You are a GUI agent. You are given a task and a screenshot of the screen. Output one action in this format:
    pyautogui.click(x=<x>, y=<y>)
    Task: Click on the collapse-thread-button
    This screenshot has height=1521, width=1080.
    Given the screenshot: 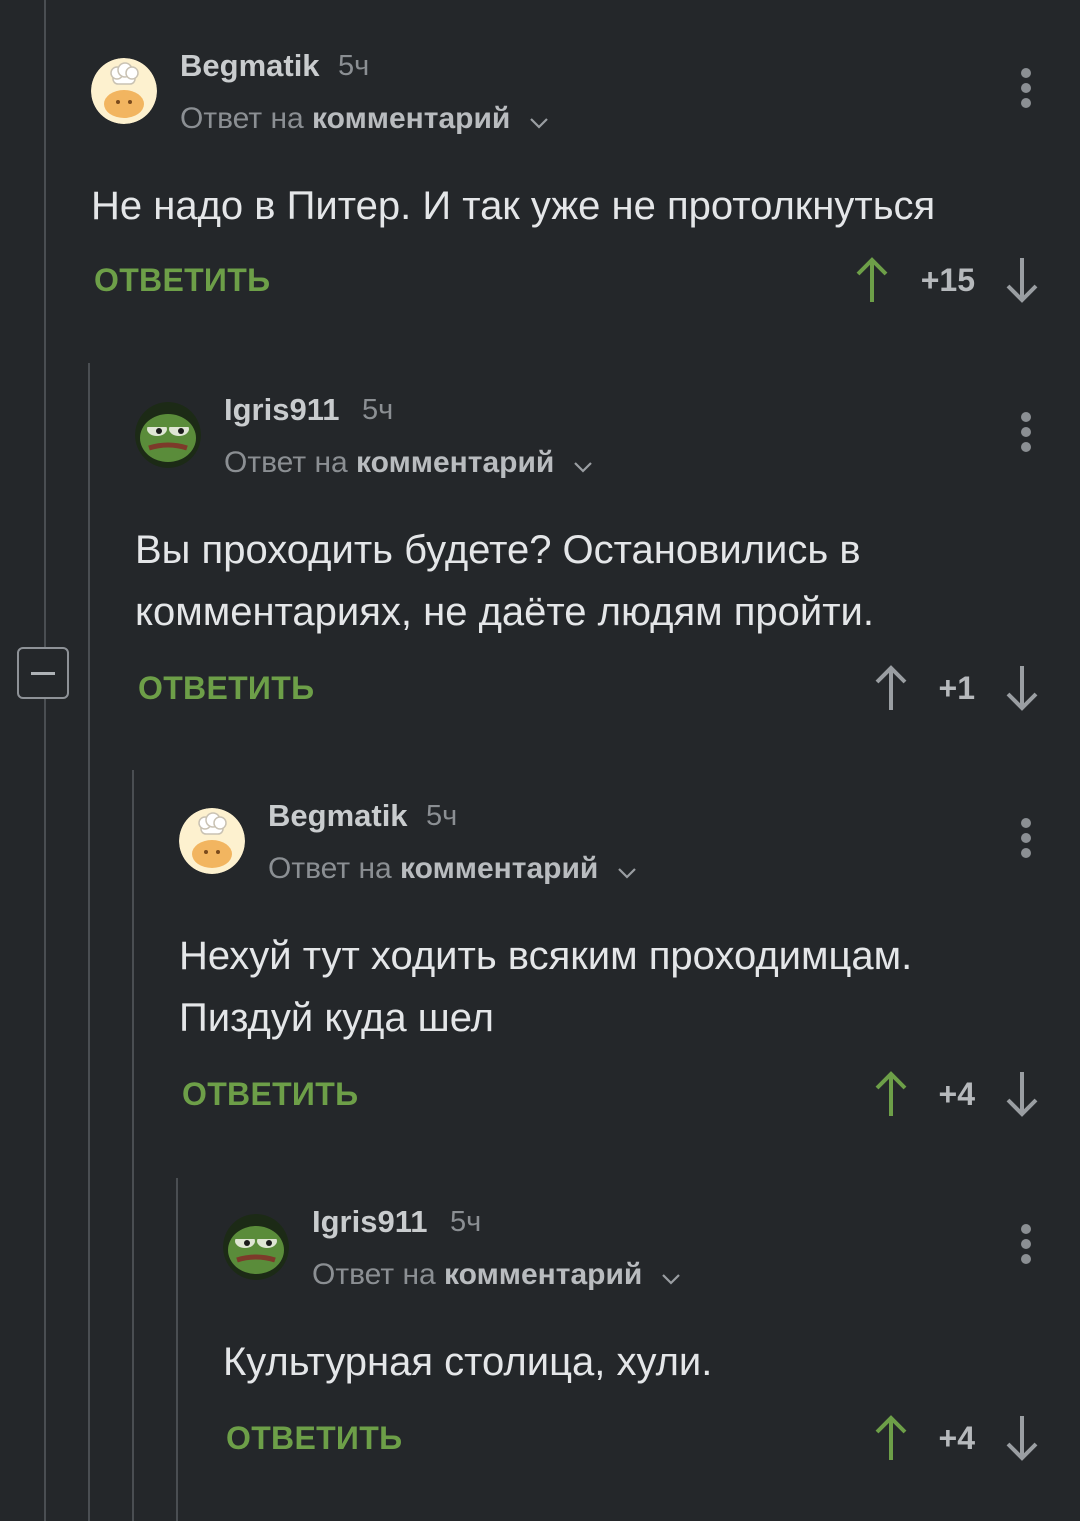 What is the action you would take?
    pyautogui.click(x=43, y=673)
    